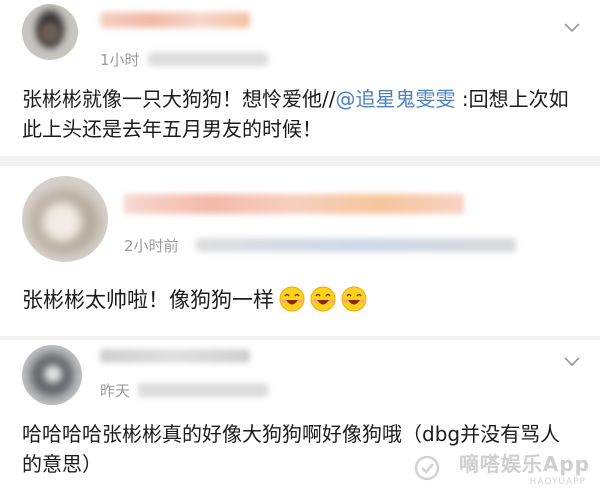 The image size is (600, 491). What do you see at coordinates (395, 99) in the screenshot?
I see `mention-link: @追星鬼雯雯` at bounding box center [395, 99].